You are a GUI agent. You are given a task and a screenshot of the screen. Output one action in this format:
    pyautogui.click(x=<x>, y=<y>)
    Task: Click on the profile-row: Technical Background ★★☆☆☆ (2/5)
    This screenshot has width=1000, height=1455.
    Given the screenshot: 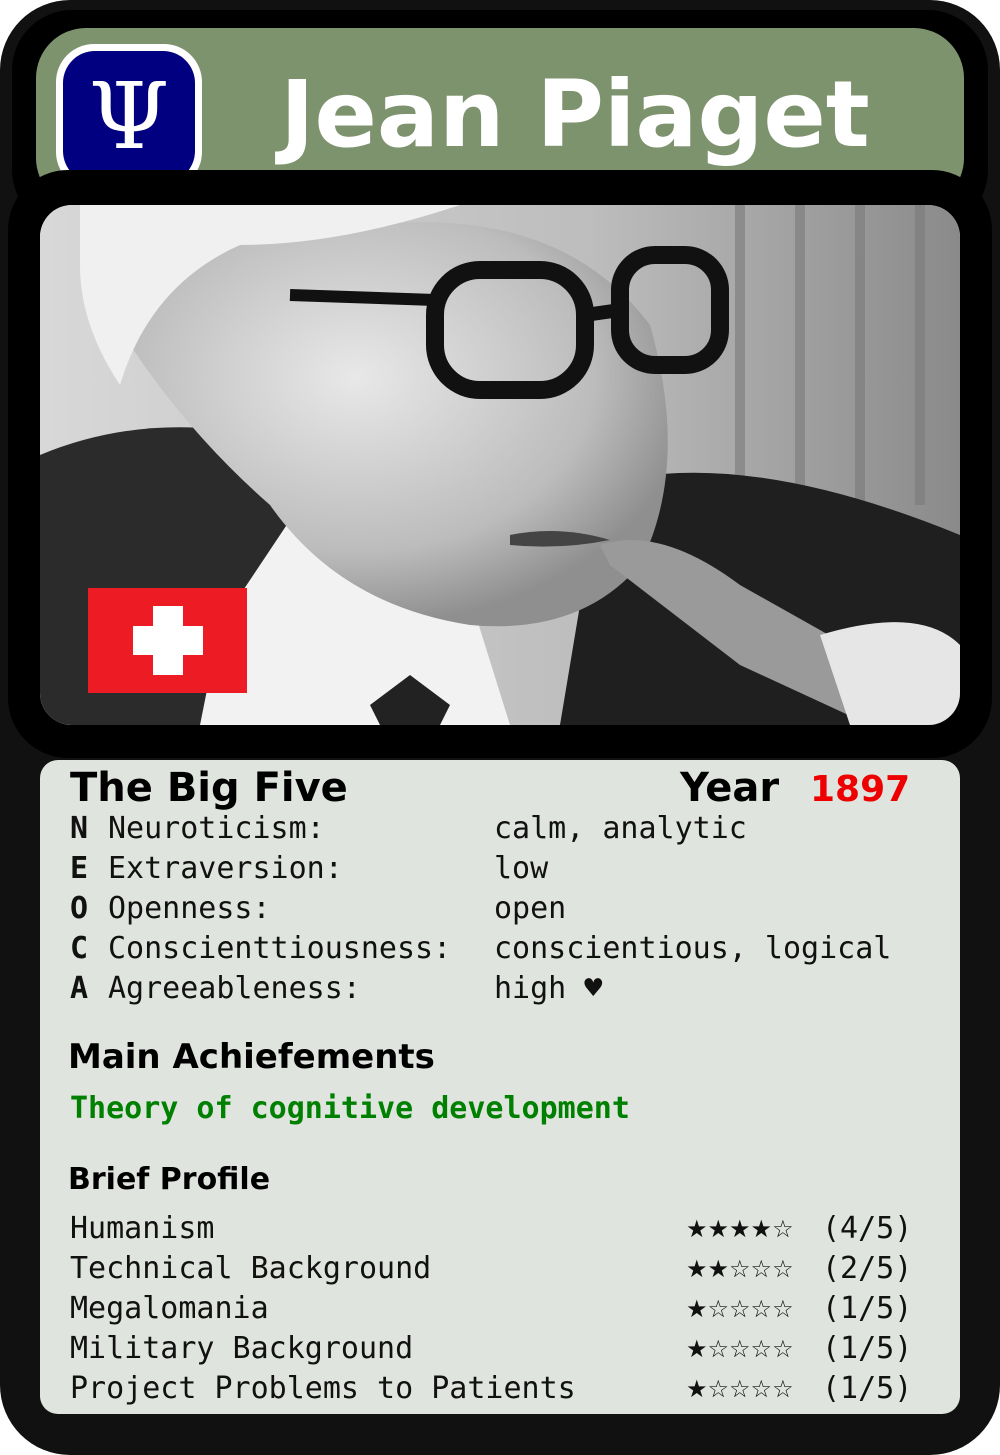 What is the action you would take?
    pyautogui.click(x=495, y=1269)
    